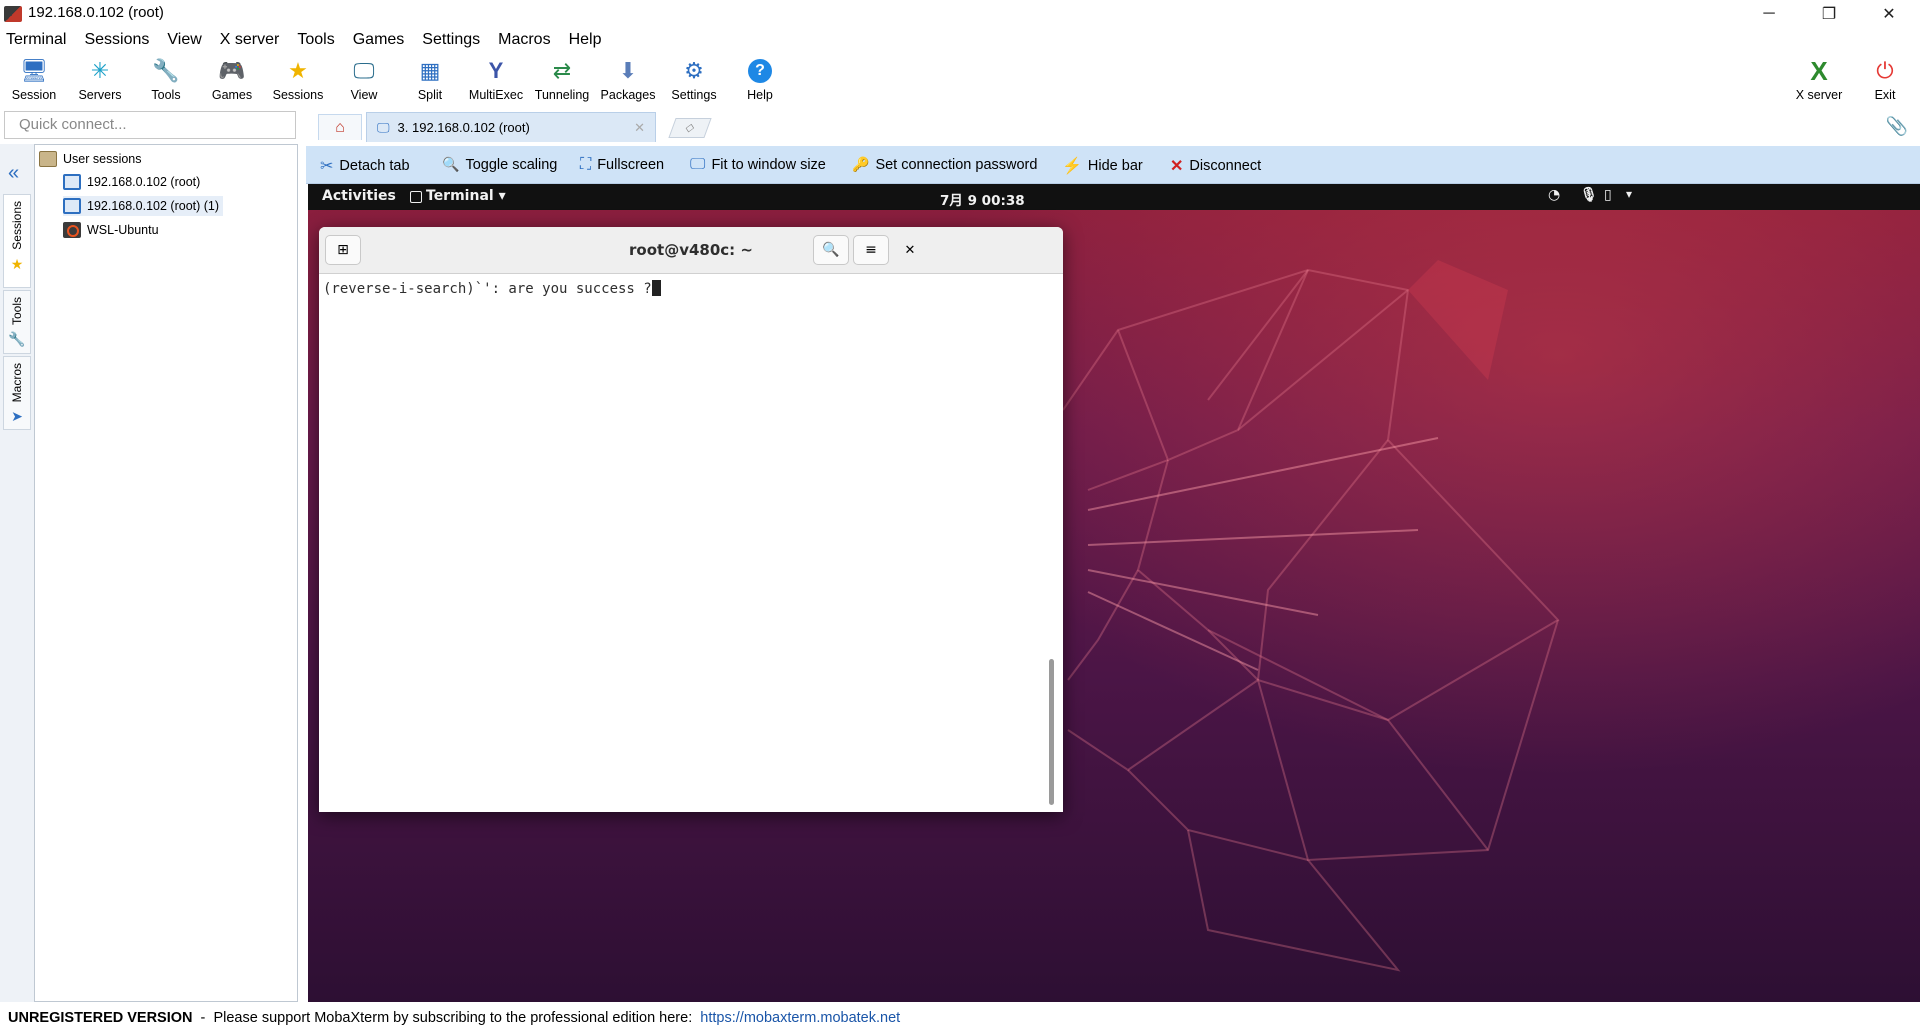 The width and height of the screenshot is (1920, 1030). What do you see at coordinates (499, 164) in the screenshot?
I see `toggle-scaling-button: 🔍 Toggle scaling` at bounding box center [499, 164].